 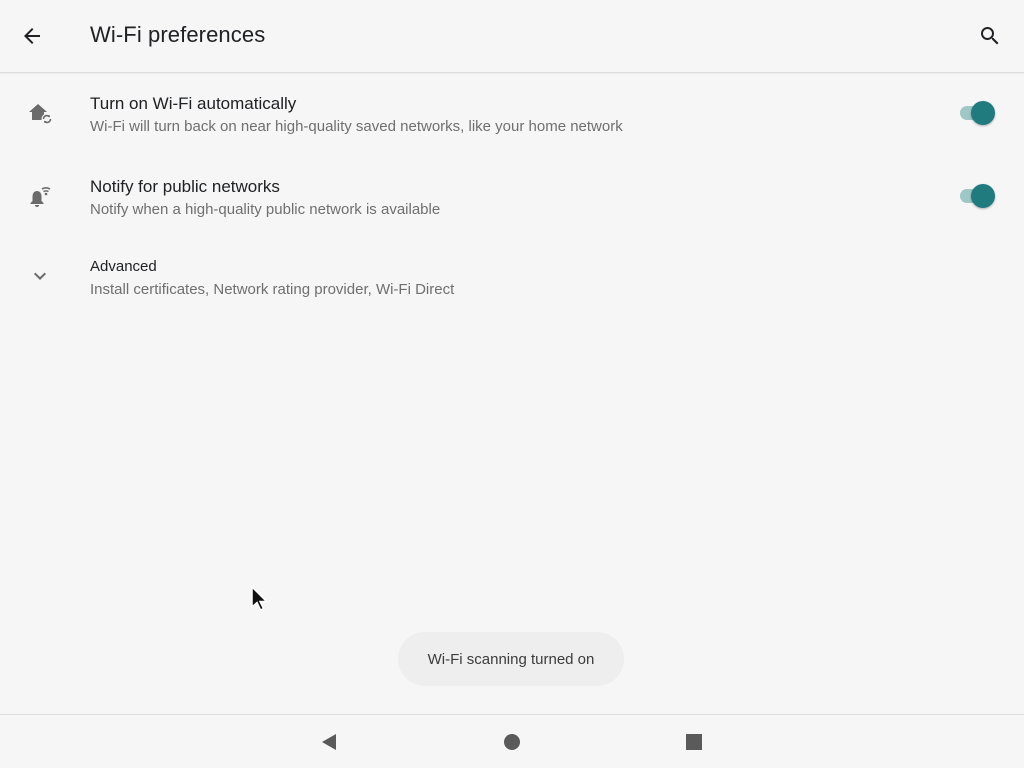 I want to click on pref-title: Advanced, so click(x=123, y=266).